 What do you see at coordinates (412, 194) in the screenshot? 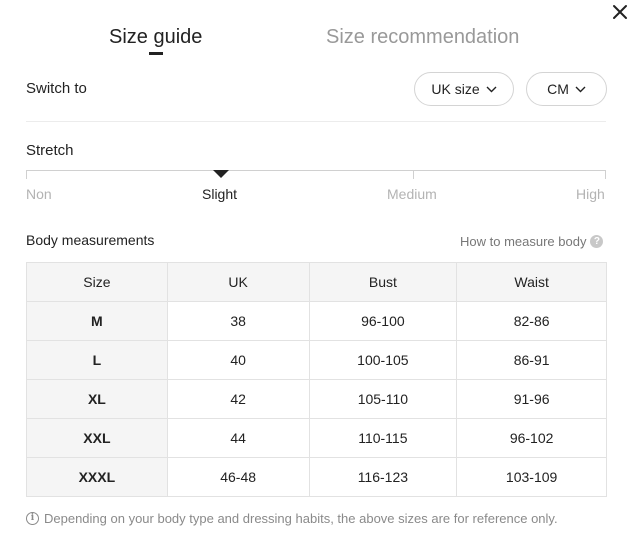
I see `stretch-level-medium: Medium` at bounding box center [412, 194].